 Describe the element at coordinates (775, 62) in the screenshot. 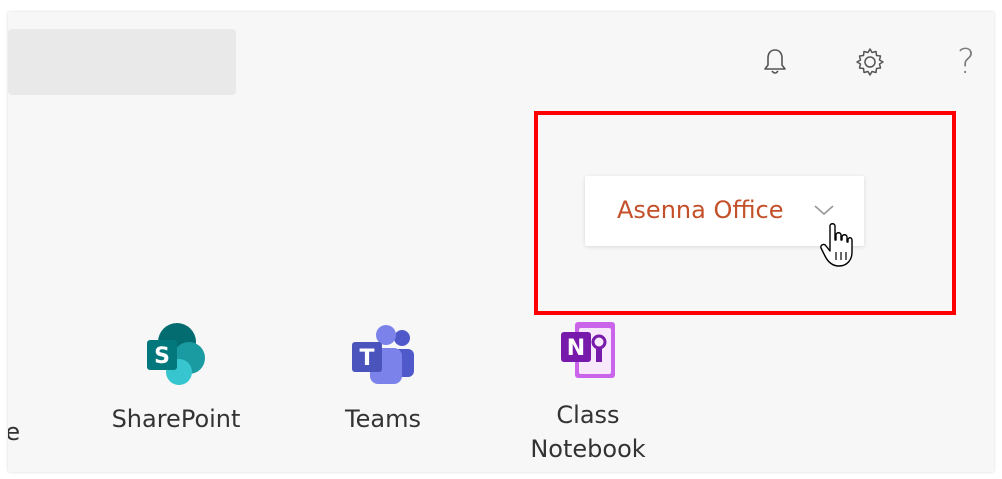

I see `bell-icon` at that location.